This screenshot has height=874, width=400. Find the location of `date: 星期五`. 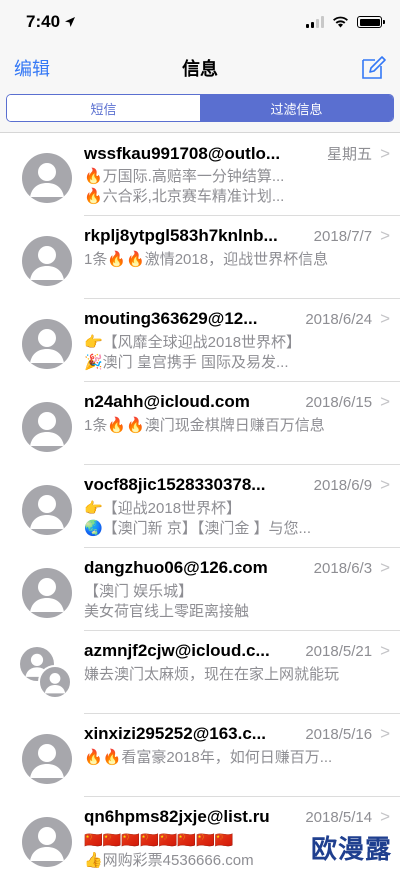

date: 星期五 is located at coordinates (350, 154).